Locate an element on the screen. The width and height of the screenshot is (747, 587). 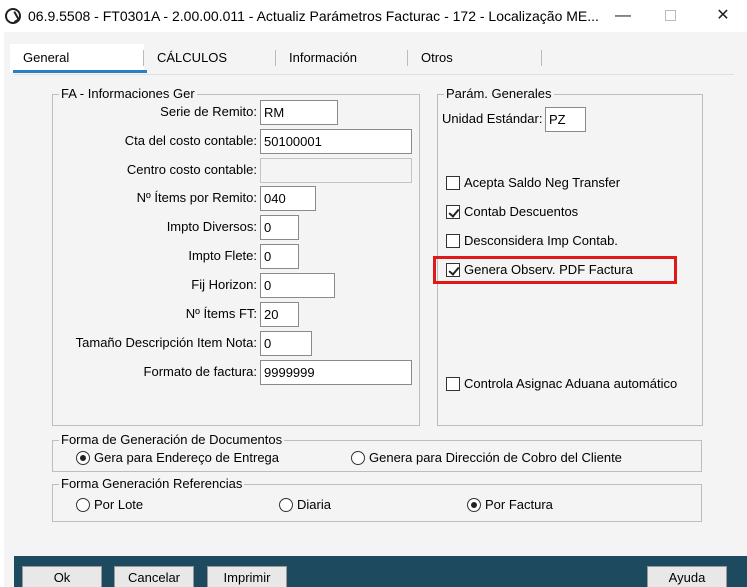
diaria-radio: Diaria is located at coordinates (305, 504).